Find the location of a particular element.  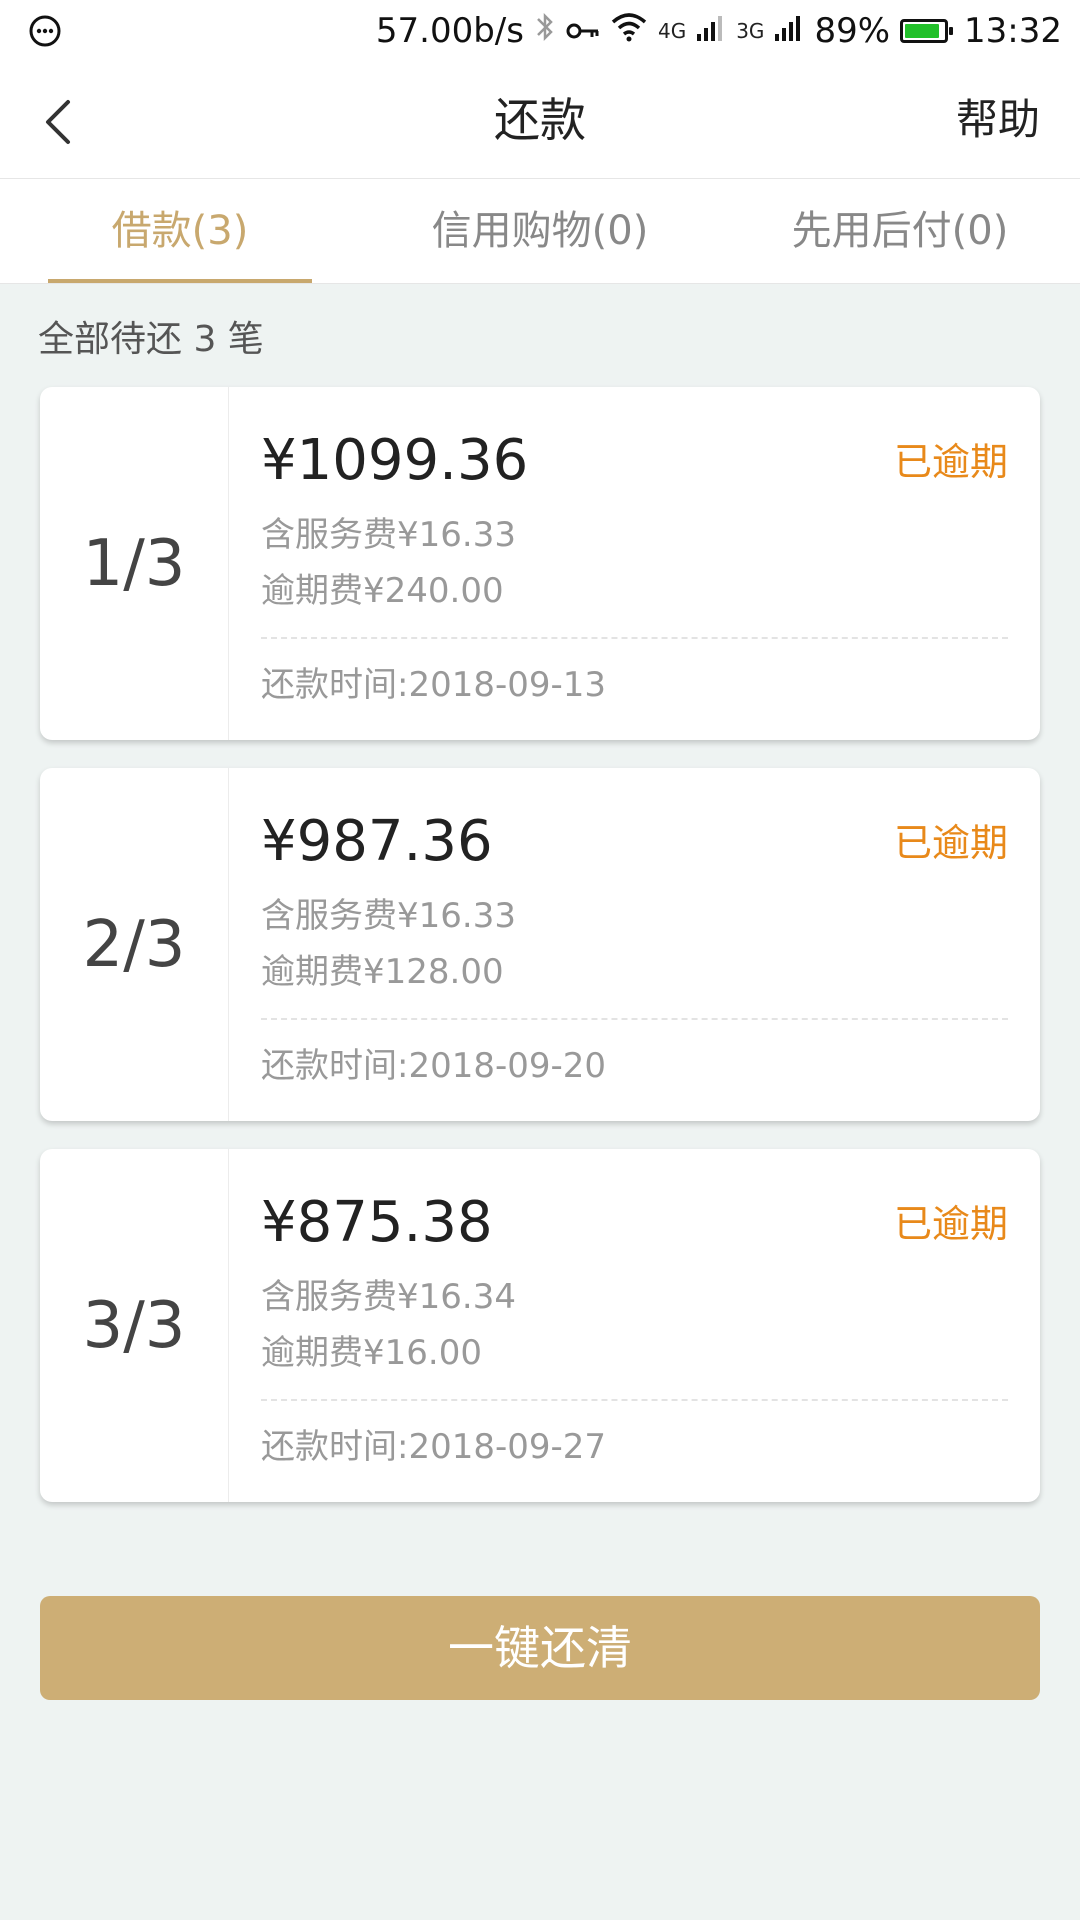

back-button is located at coordinates (62, 122).